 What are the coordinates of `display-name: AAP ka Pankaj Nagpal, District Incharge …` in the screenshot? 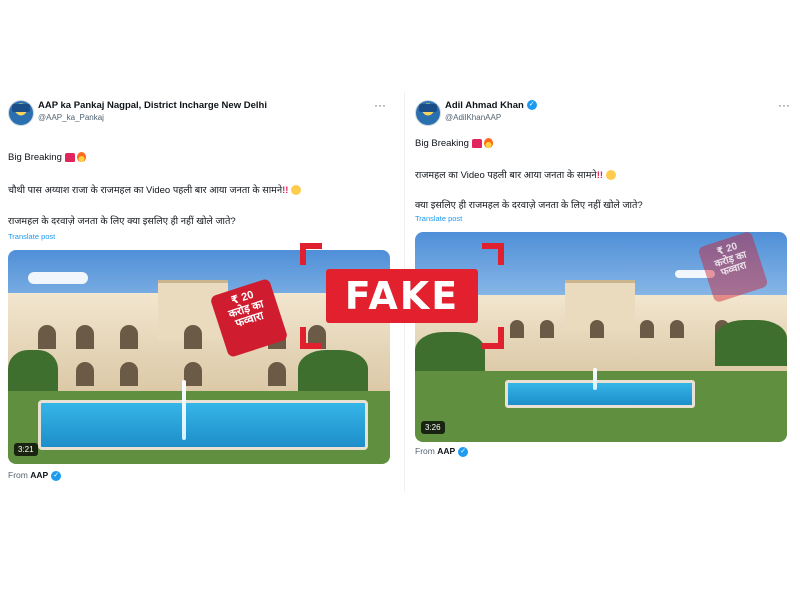 It's located at (152, 105).